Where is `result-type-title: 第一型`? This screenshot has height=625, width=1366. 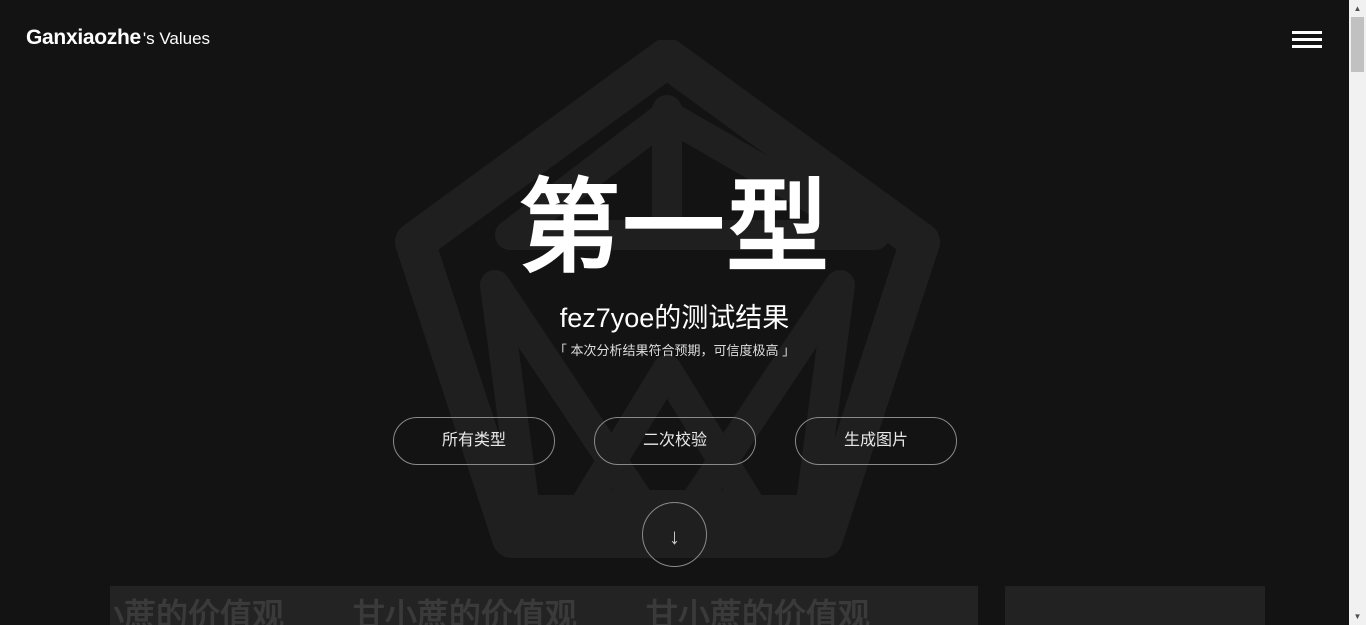
result-type-title: 第一型 is located at coordinates (674, 228).